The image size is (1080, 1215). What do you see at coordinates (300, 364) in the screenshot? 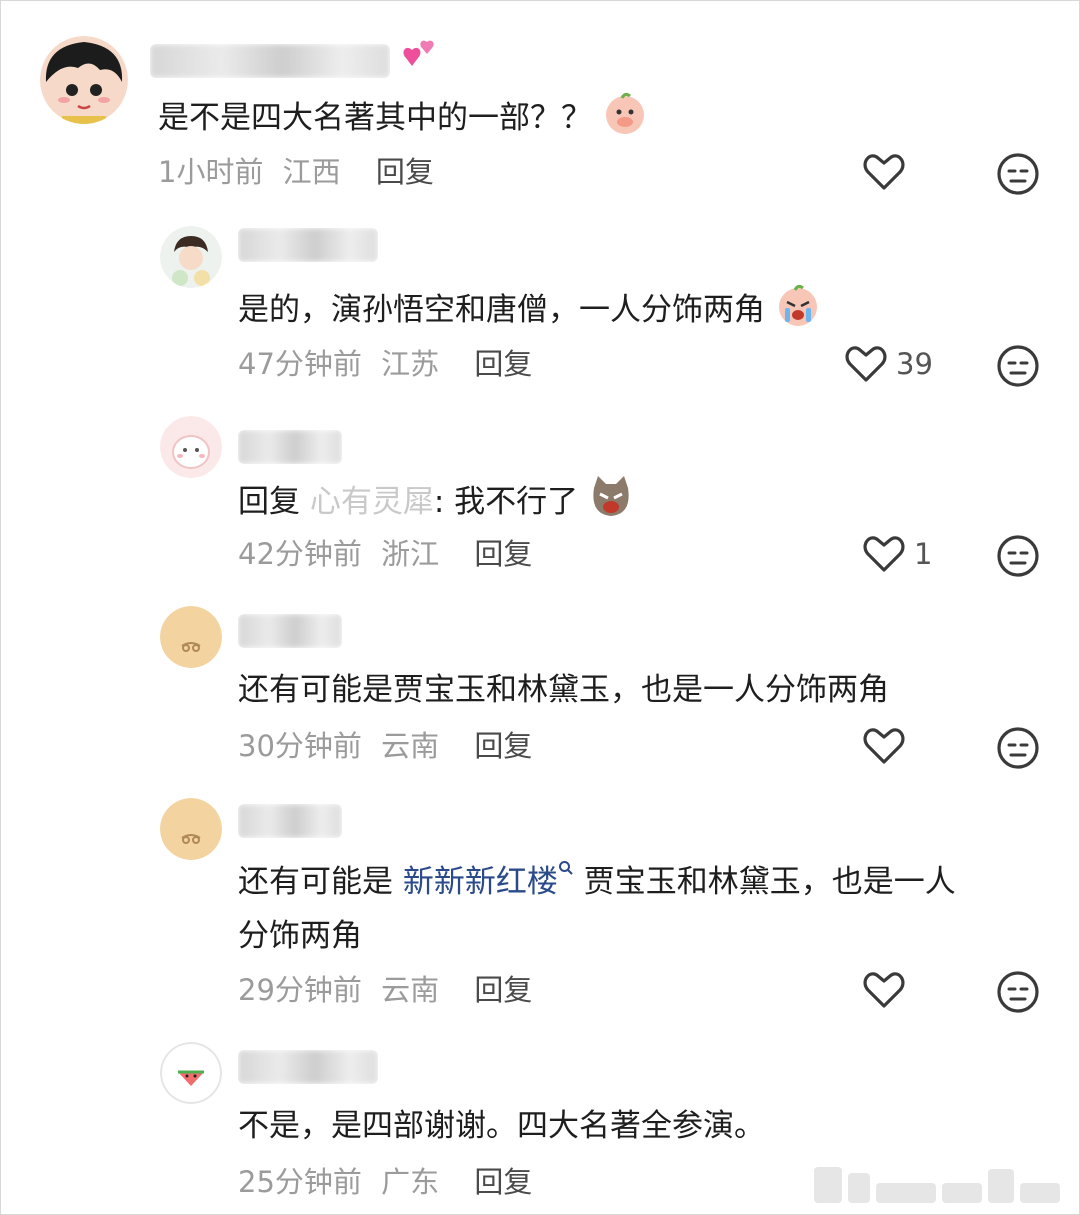
I see `comment-time: 47分钟前` at bounding box center [300, 364].